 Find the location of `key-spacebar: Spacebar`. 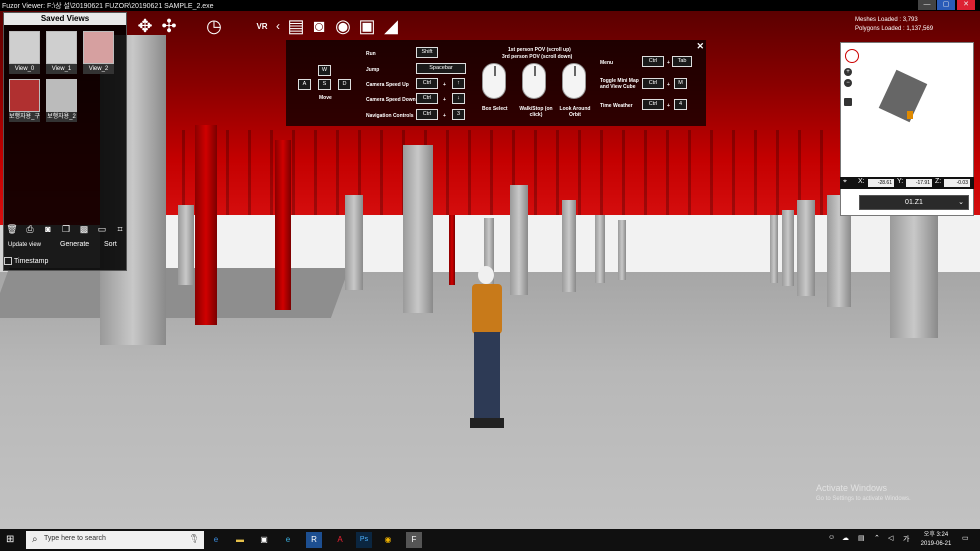

key-spacebar: Spacebar is located at coordinates (441, 68).